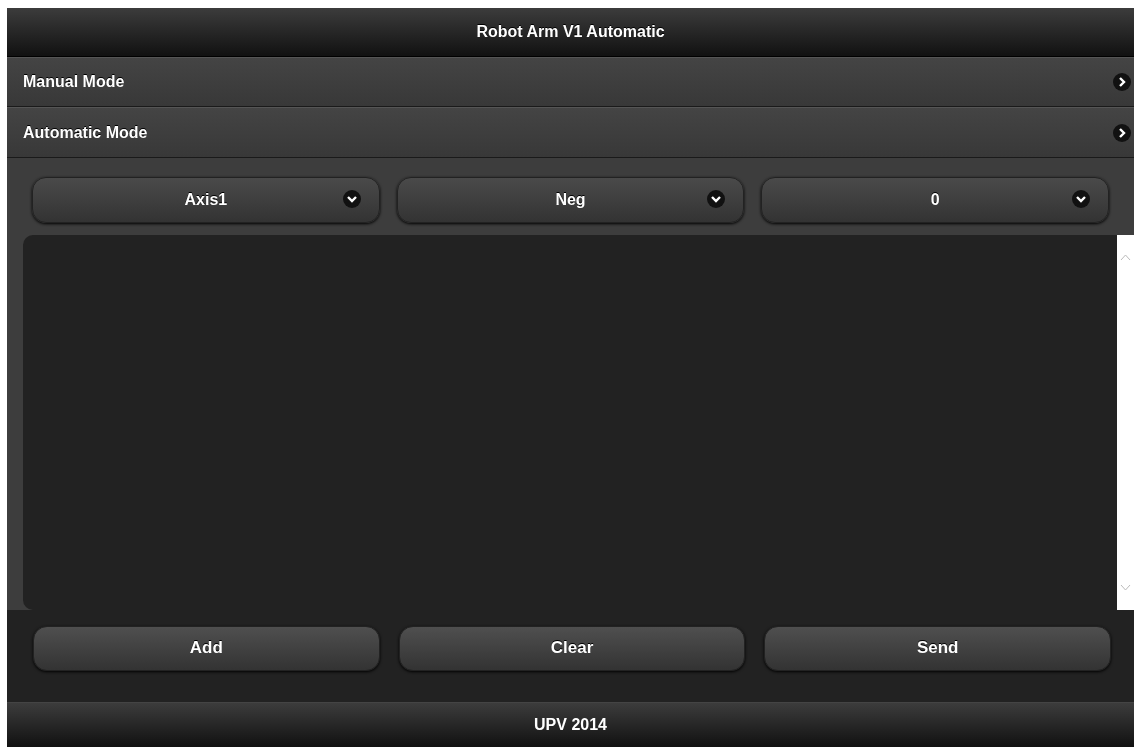 This screenshot has height=747, width=1134. What do you see at coordinates (570, 724) in the screenshot?
I see `footer-text: UPV 2014` at bounding box center [570, 724].